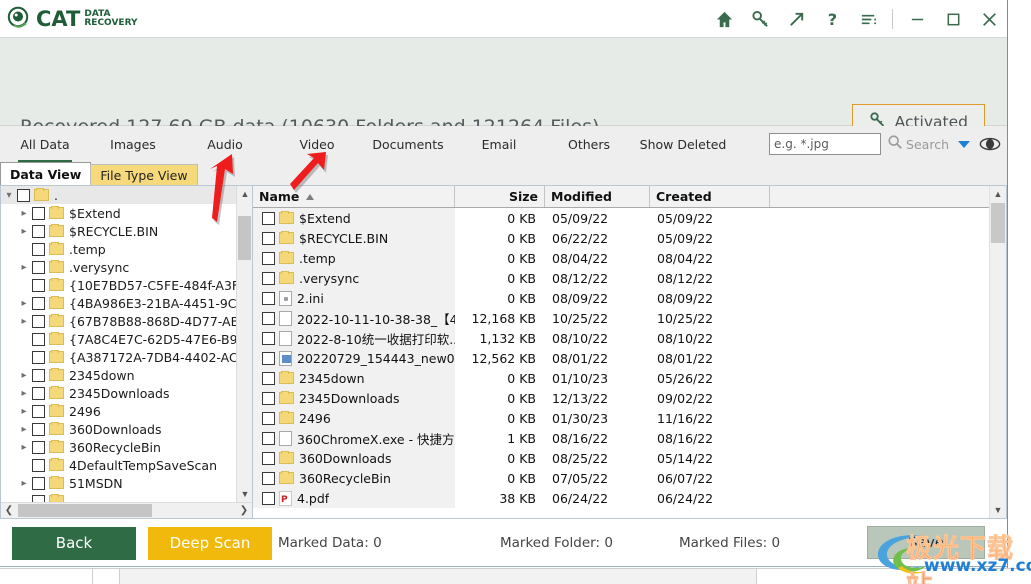  What do you see at coordinates (989, 19) in the screenshot?
I see `close-button` at bounding box center [989, 19].